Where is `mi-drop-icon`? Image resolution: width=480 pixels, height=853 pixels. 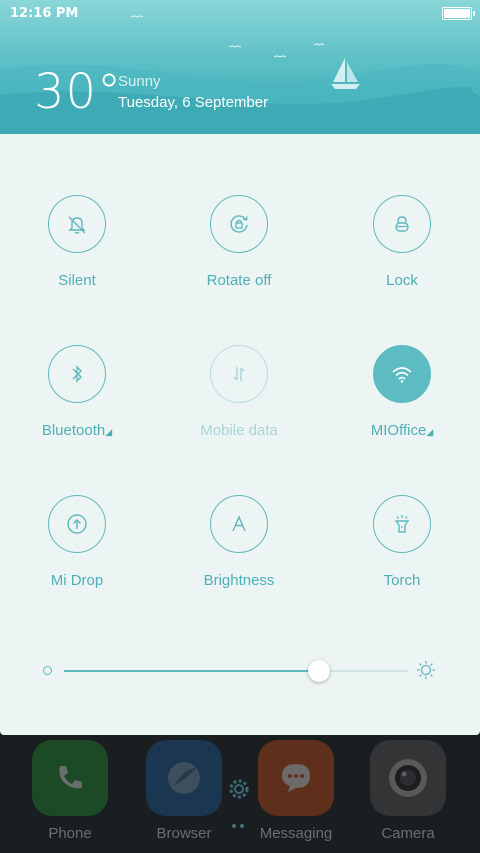 mi-drop-icon is located at coordinates (77, 524).